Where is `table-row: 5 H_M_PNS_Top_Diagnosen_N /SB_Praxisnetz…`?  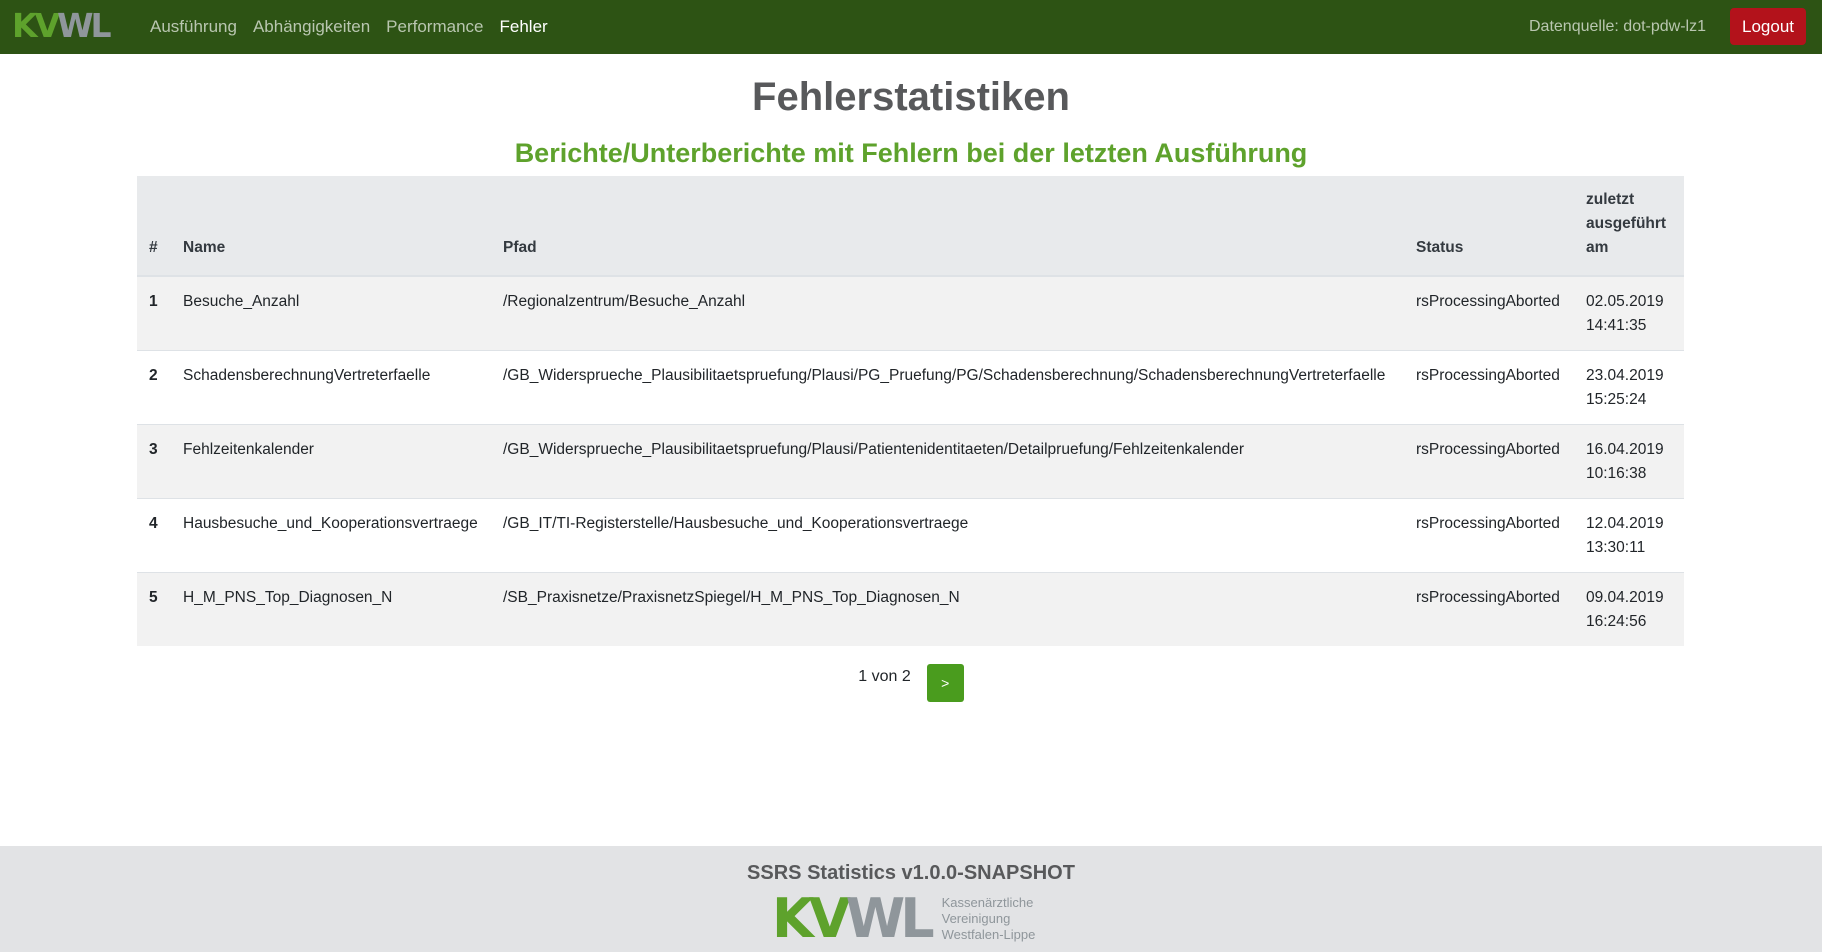 table-row: 5 H_M_PNS_Top_Diagnosen_N /SB_Praxisnetz… is located at coordinates (910, 609).